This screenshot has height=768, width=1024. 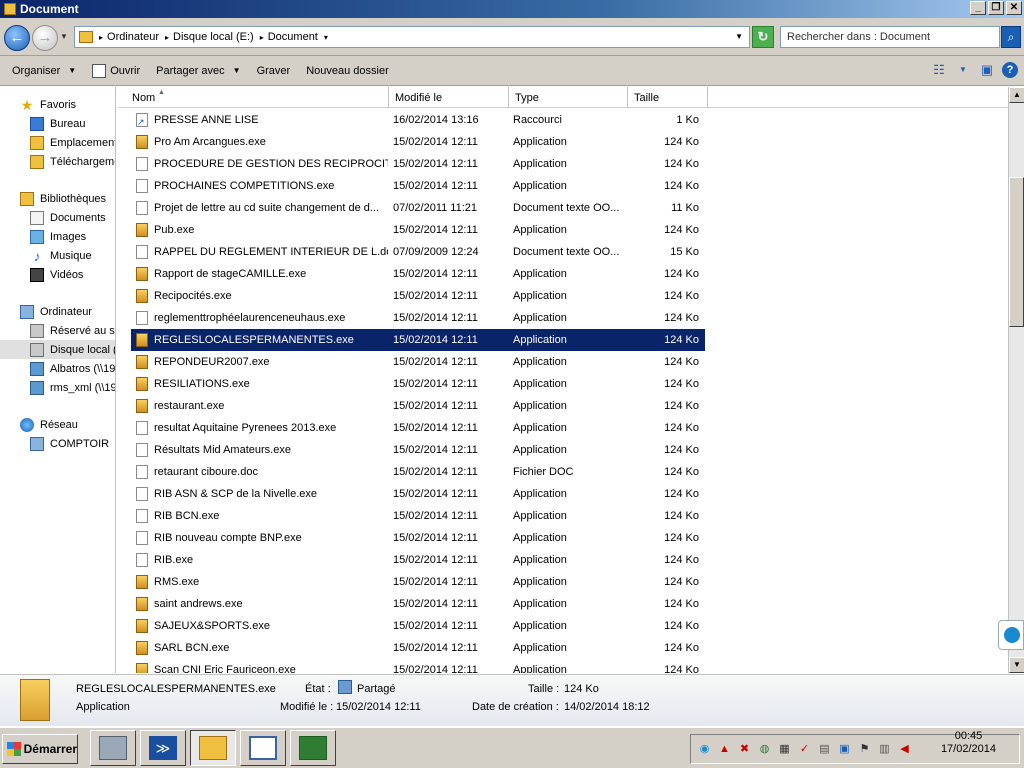 I want to click on share-button: Partager avec ▼, so click(x=198, y=71).